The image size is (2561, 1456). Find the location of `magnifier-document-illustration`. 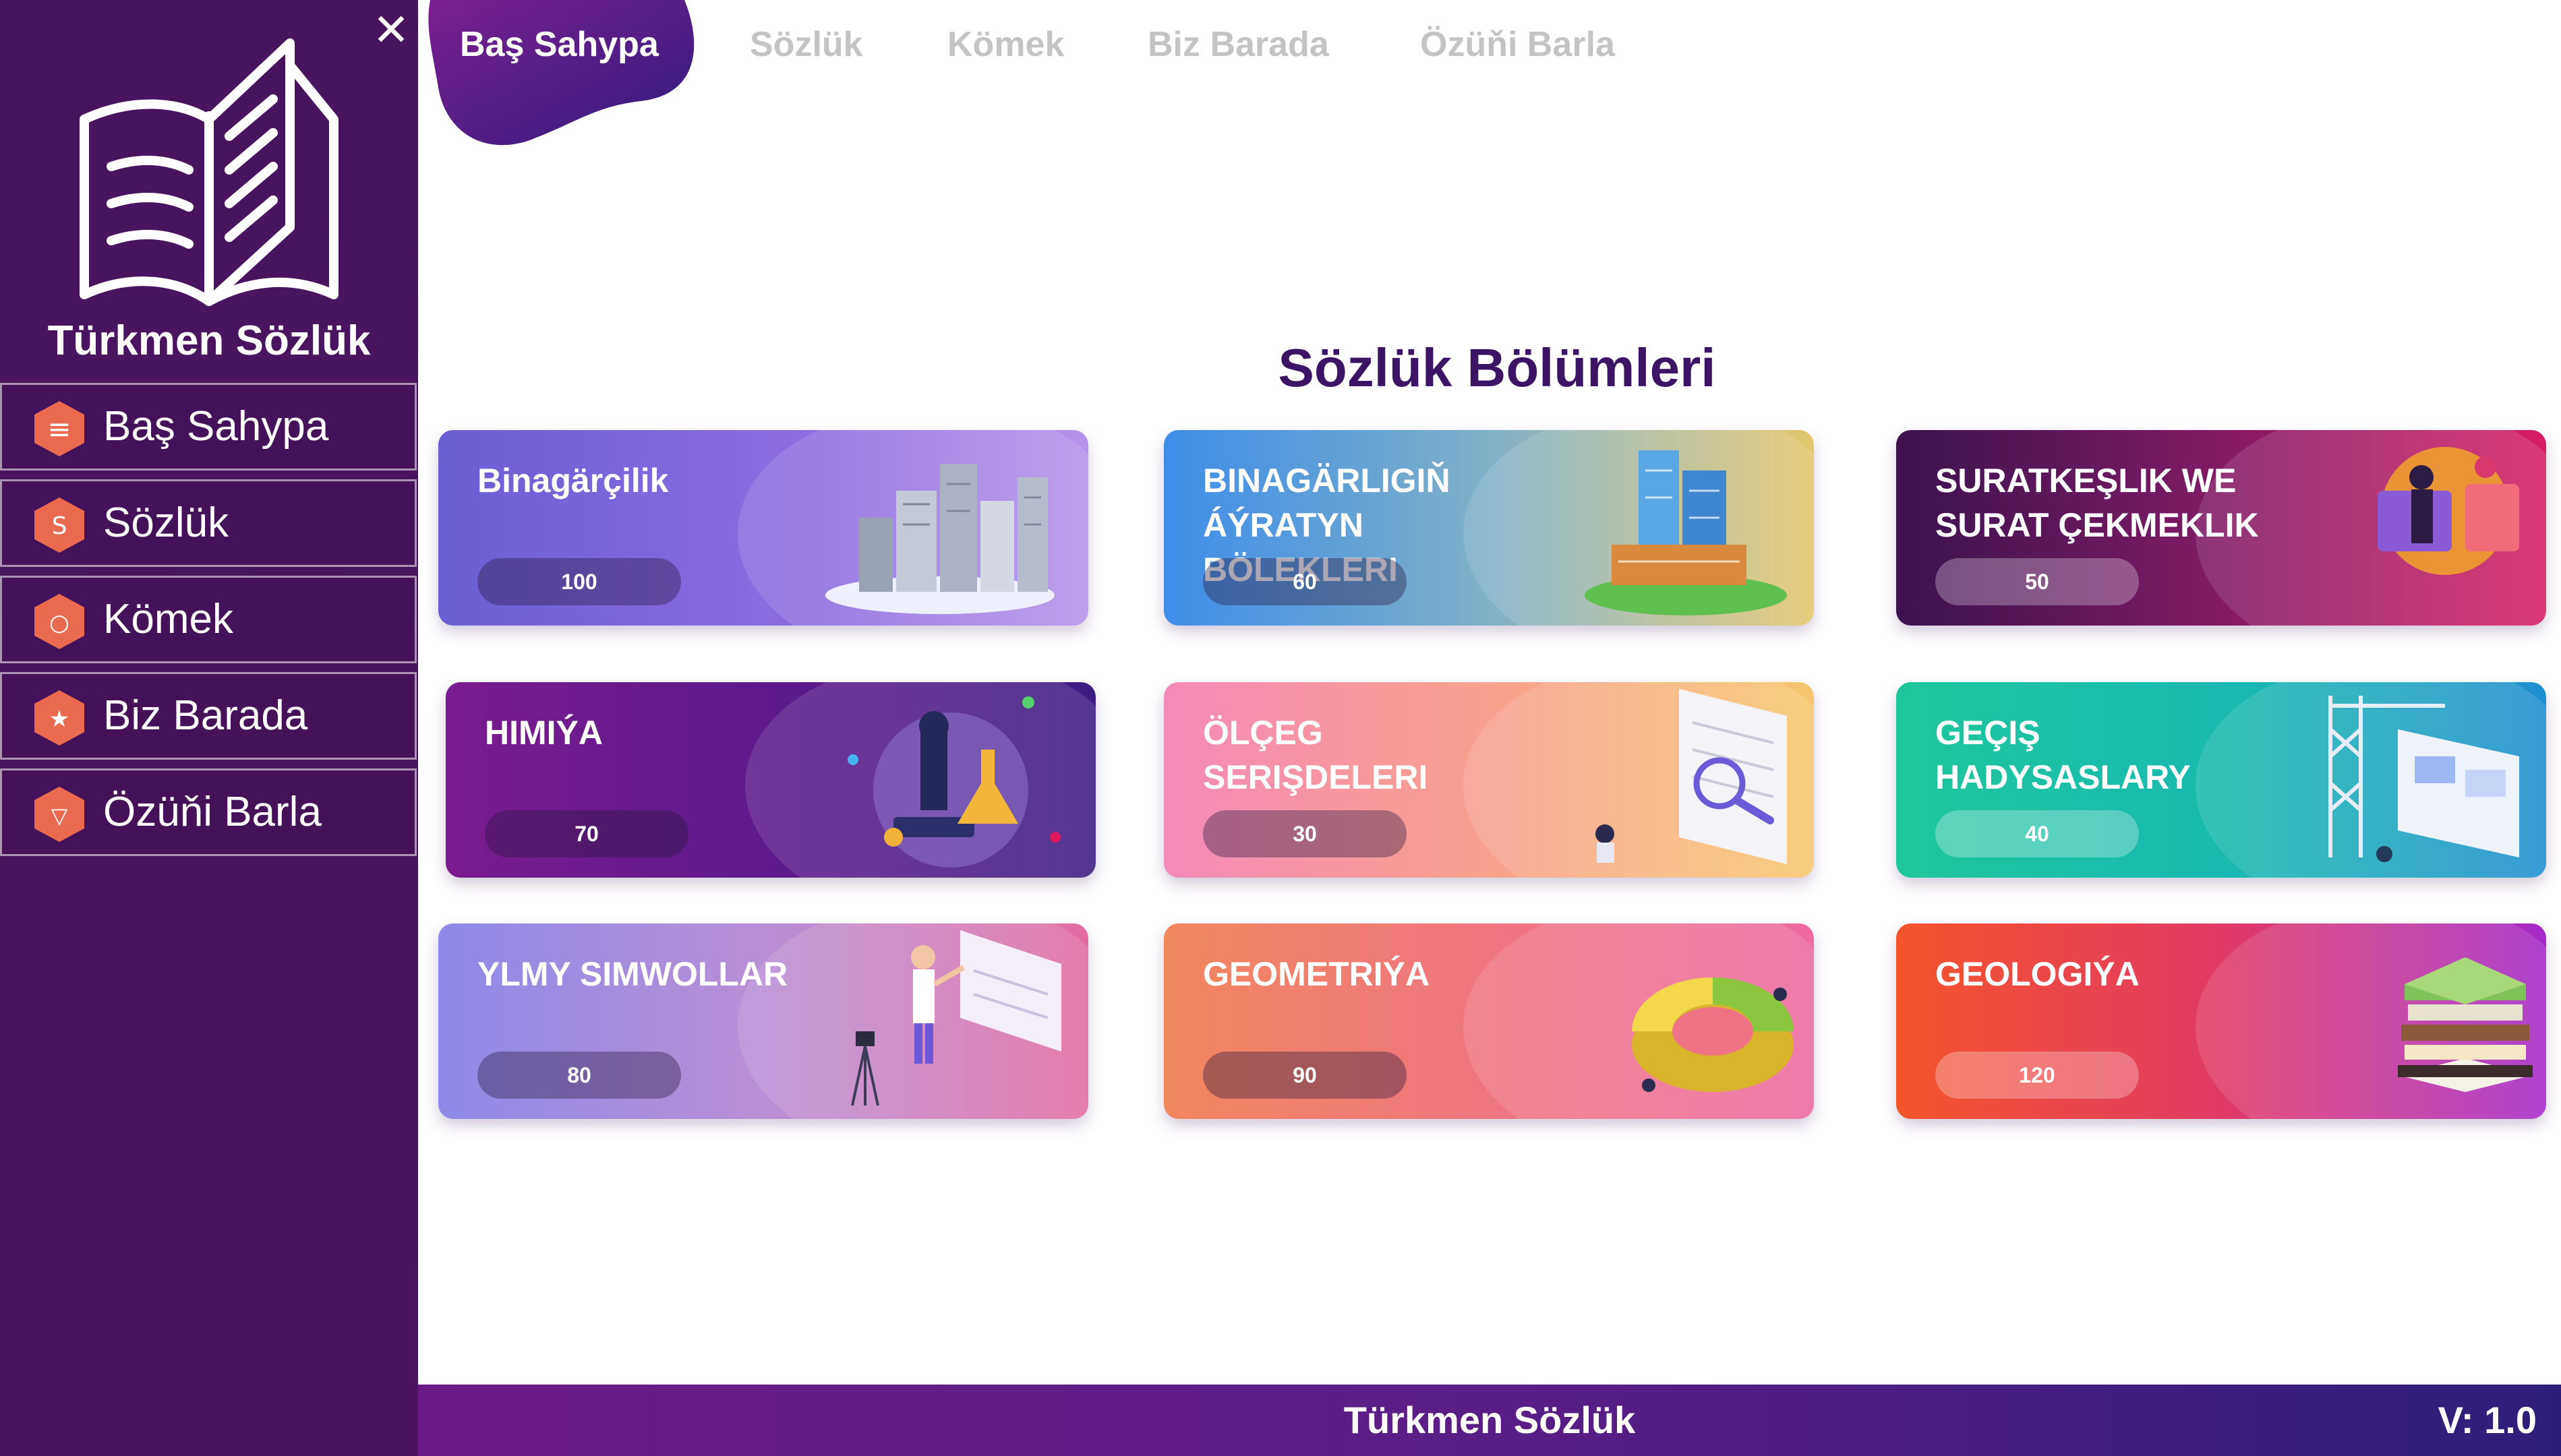

magnifier-document-illustration is located at coordinates (1655, 780).